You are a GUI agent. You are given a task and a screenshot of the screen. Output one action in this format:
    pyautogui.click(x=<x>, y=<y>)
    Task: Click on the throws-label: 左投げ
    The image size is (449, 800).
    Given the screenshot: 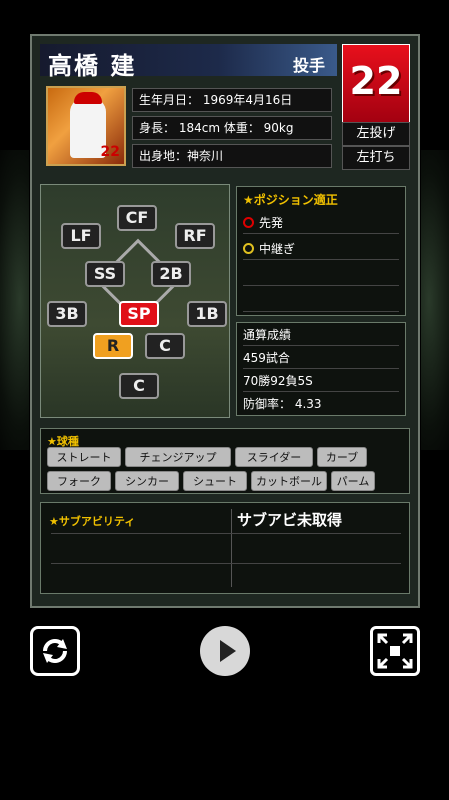 What is the action you would take?
    pyautogui.click(x=376, y=134)
    